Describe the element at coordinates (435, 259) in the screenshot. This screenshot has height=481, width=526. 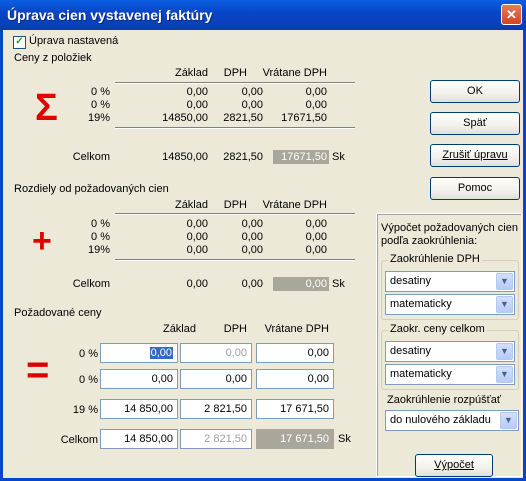
I see `group-zaokruhlenie-dph-label: Zaokrúhlenie DPH` at that location.